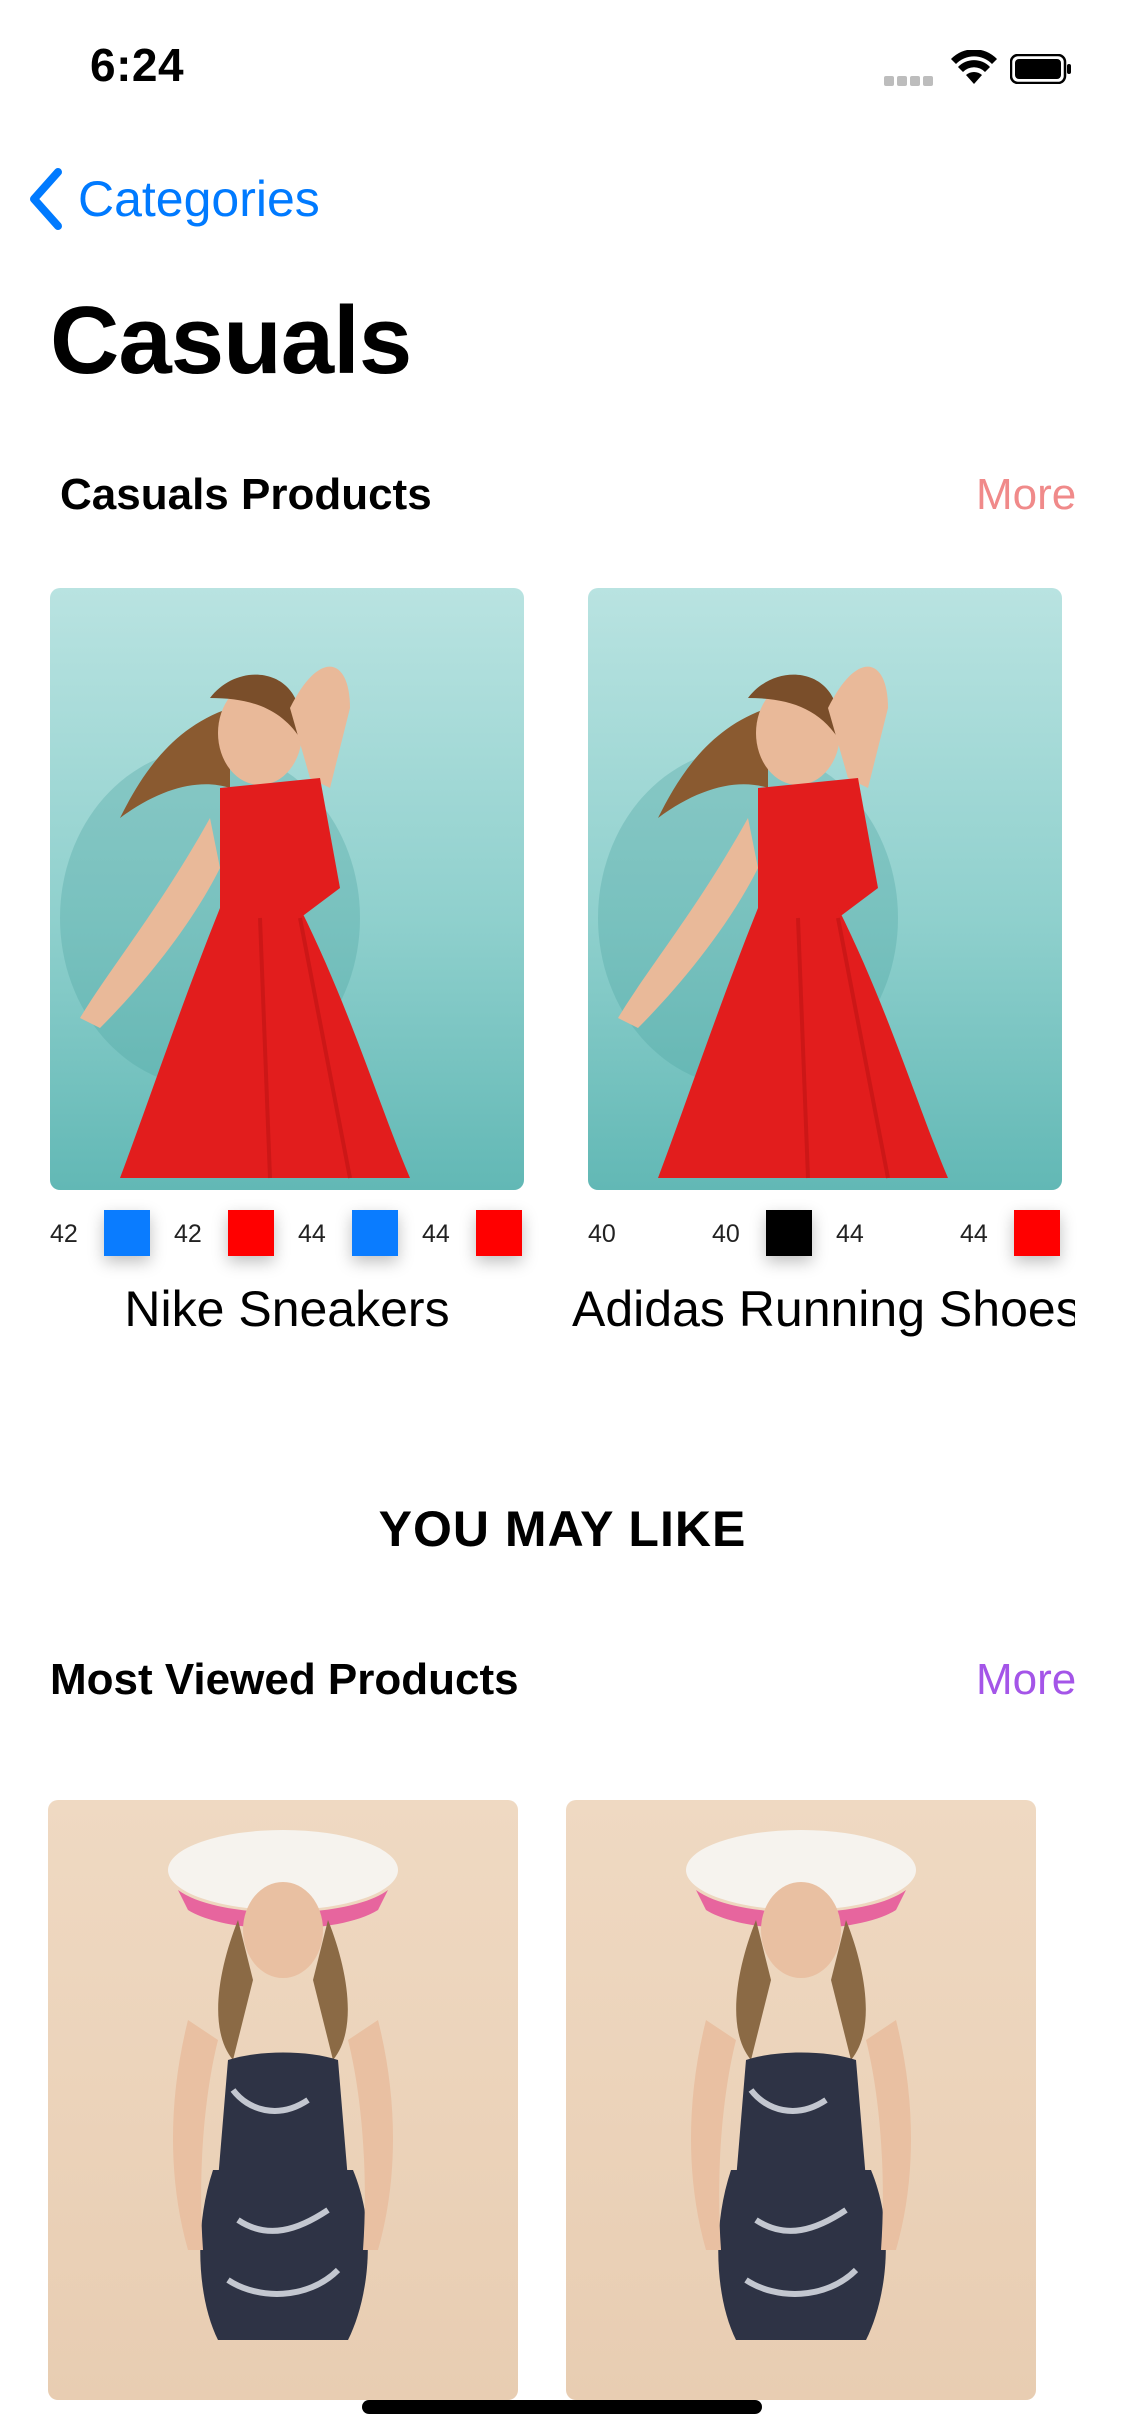  Describe the element at coordinates (287, 1233) in the screenshot. I see `variant-row: 42 42 44 44` at that location.